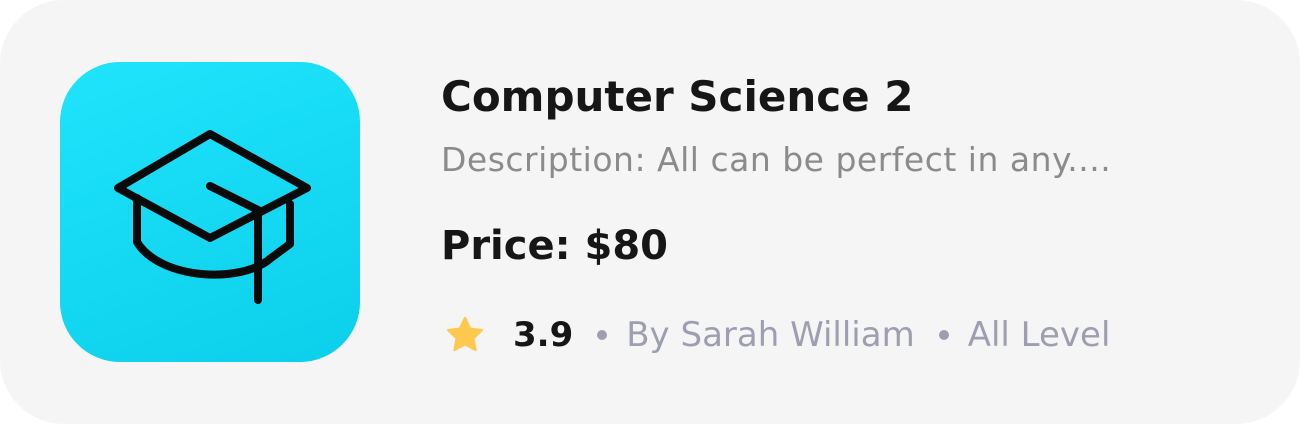 This screenshot has width=1300, height=424. What do you see at coordinates (555, 246) in the screenshot?
I see `course-price: Price: $80` at bounding box center [555, 246].